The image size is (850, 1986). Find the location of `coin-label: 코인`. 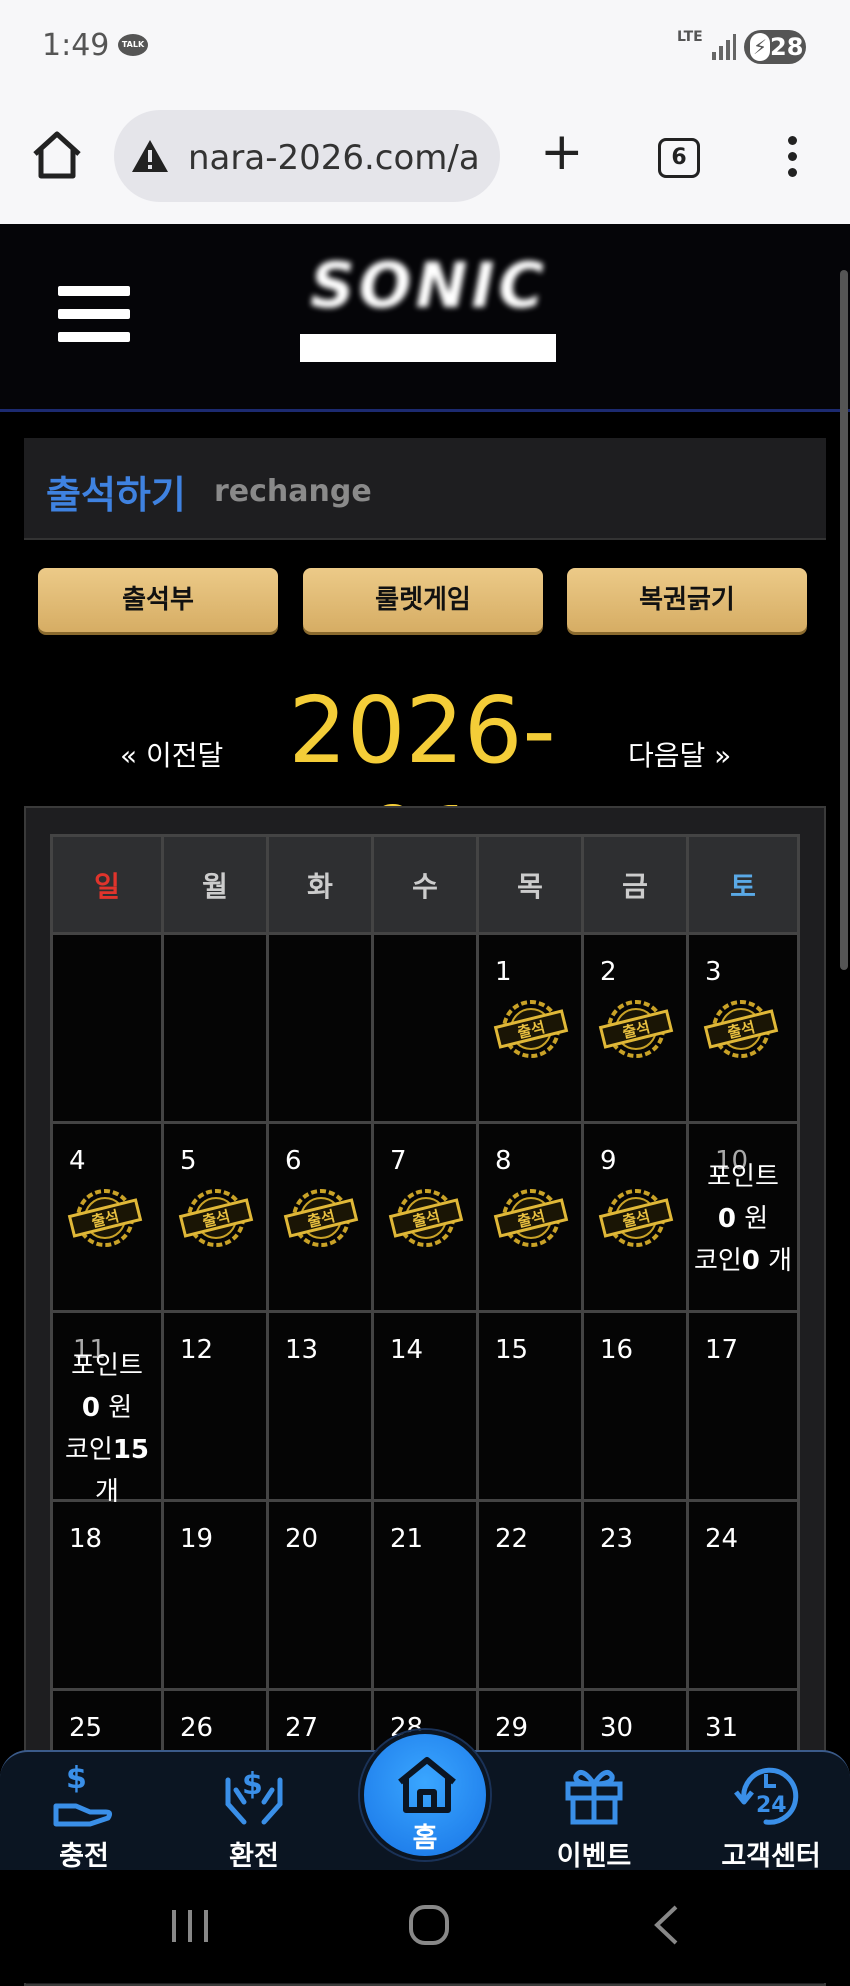

coin-label: 코인 is located at coordinates (88, 1450).